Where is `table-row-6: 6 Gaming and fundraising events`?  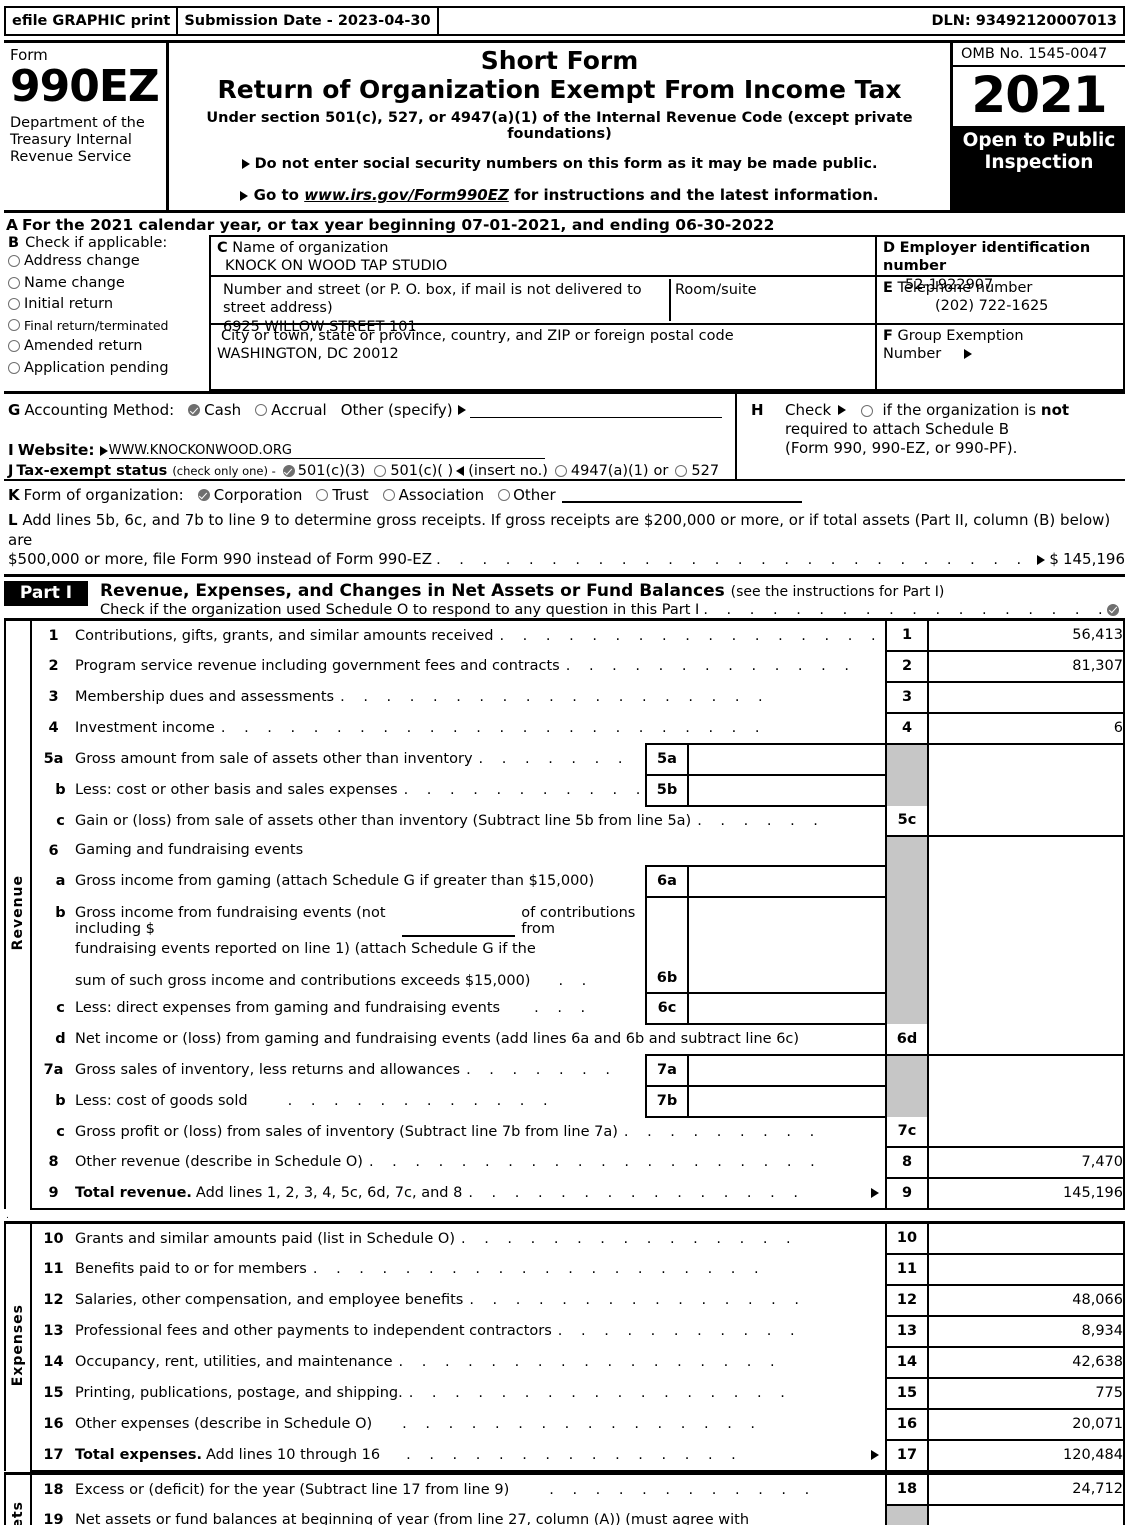
table-row-6: 6 Gaming and fundraising events is located at coordinates (565, 850).